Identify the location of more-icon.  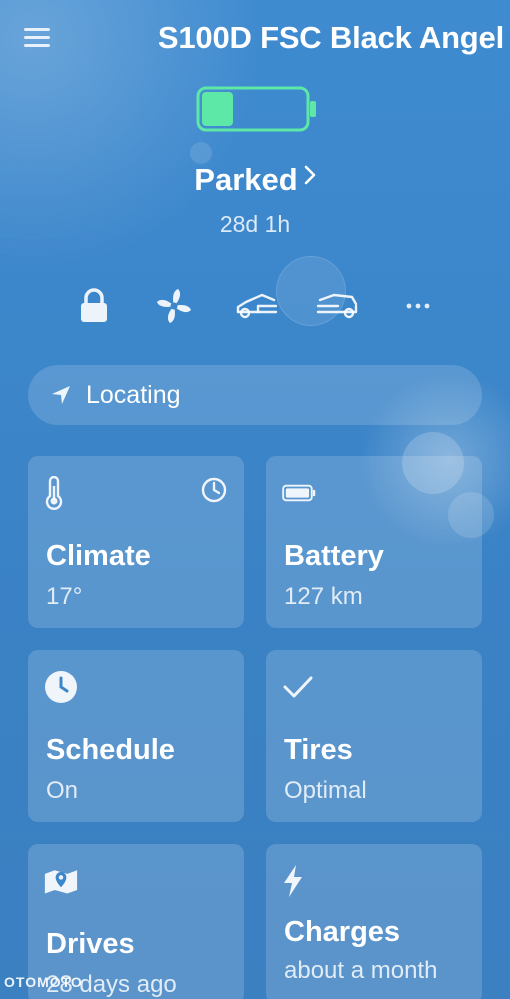
(418, 306).